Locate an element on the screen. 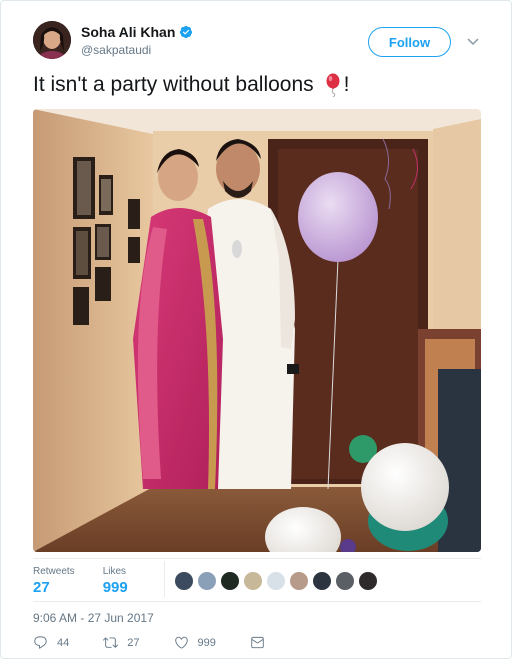 Image resolution: width=512 pixels, height=659 pixels. tweet-text-end: ! is located at coordinates (346, 84).